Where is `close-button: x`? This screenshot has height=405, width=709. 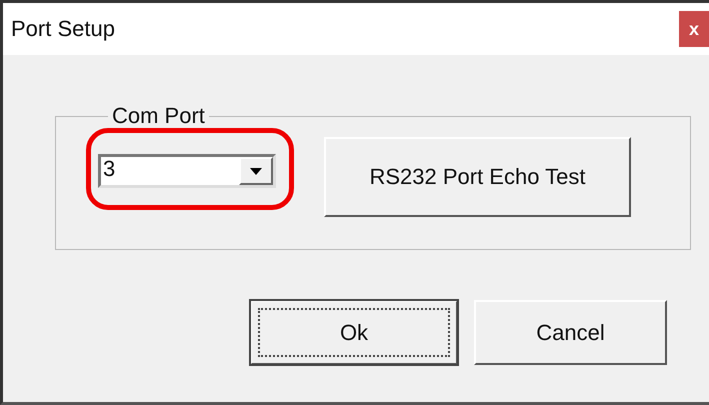 close-button: x is located at coordinates (694, 29).